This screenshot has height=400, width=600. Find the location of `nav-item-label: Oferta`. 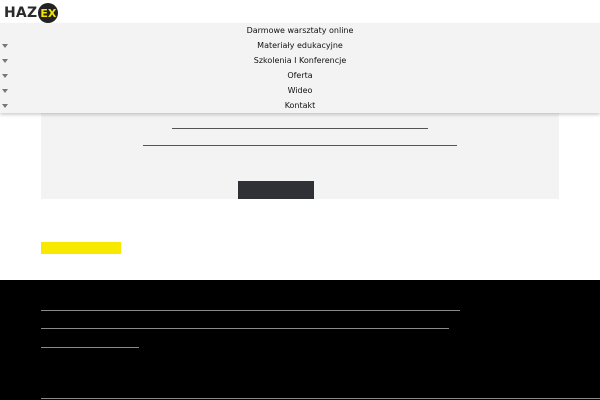

nav-item-label: Oferta is located at coordinates (300, 75).